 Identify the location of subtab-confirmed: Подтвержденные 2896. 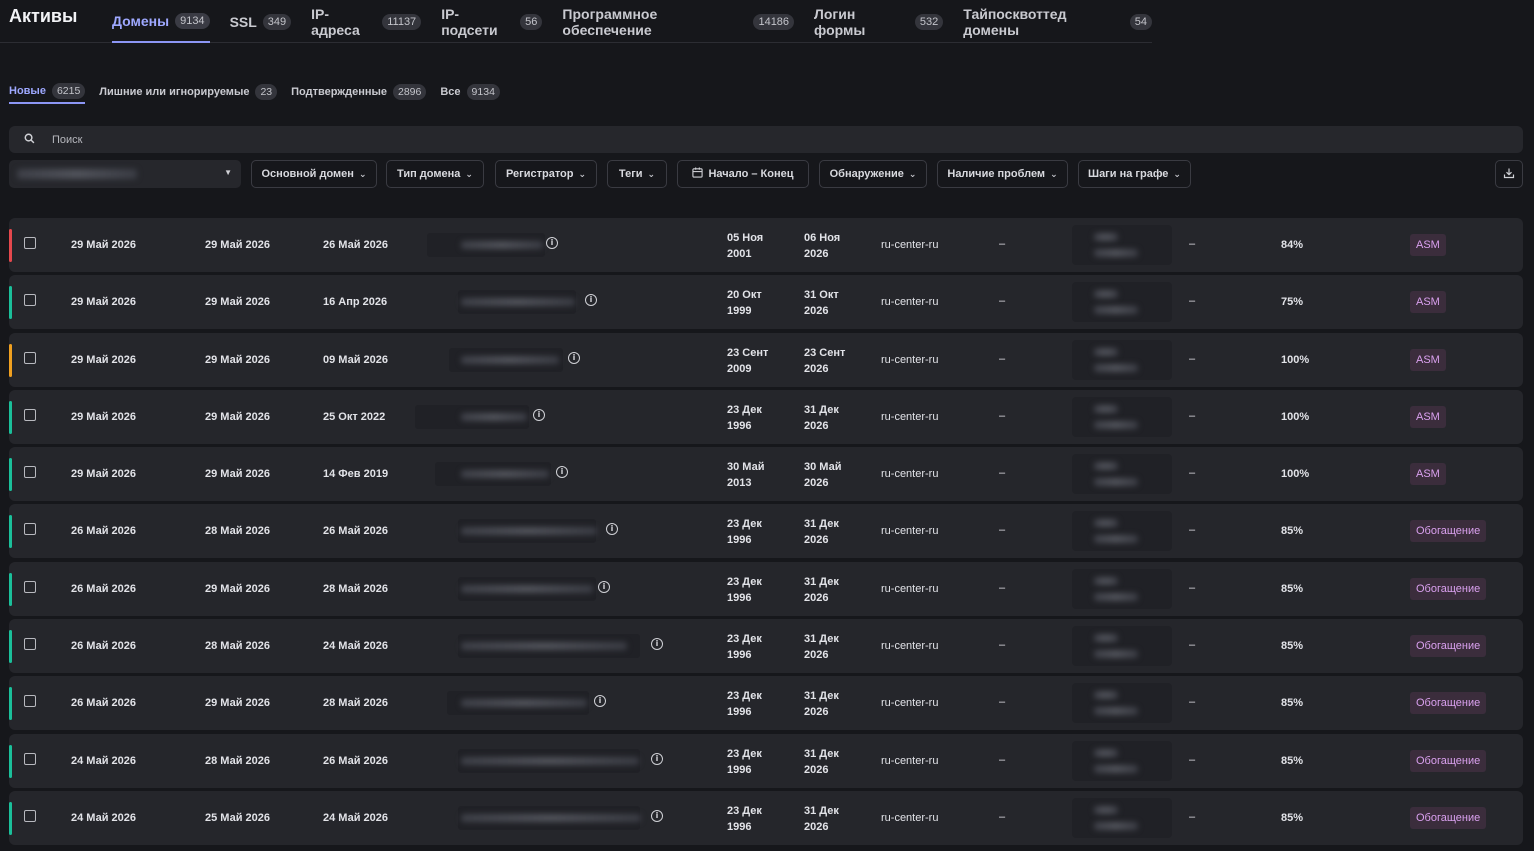
(359, 93).